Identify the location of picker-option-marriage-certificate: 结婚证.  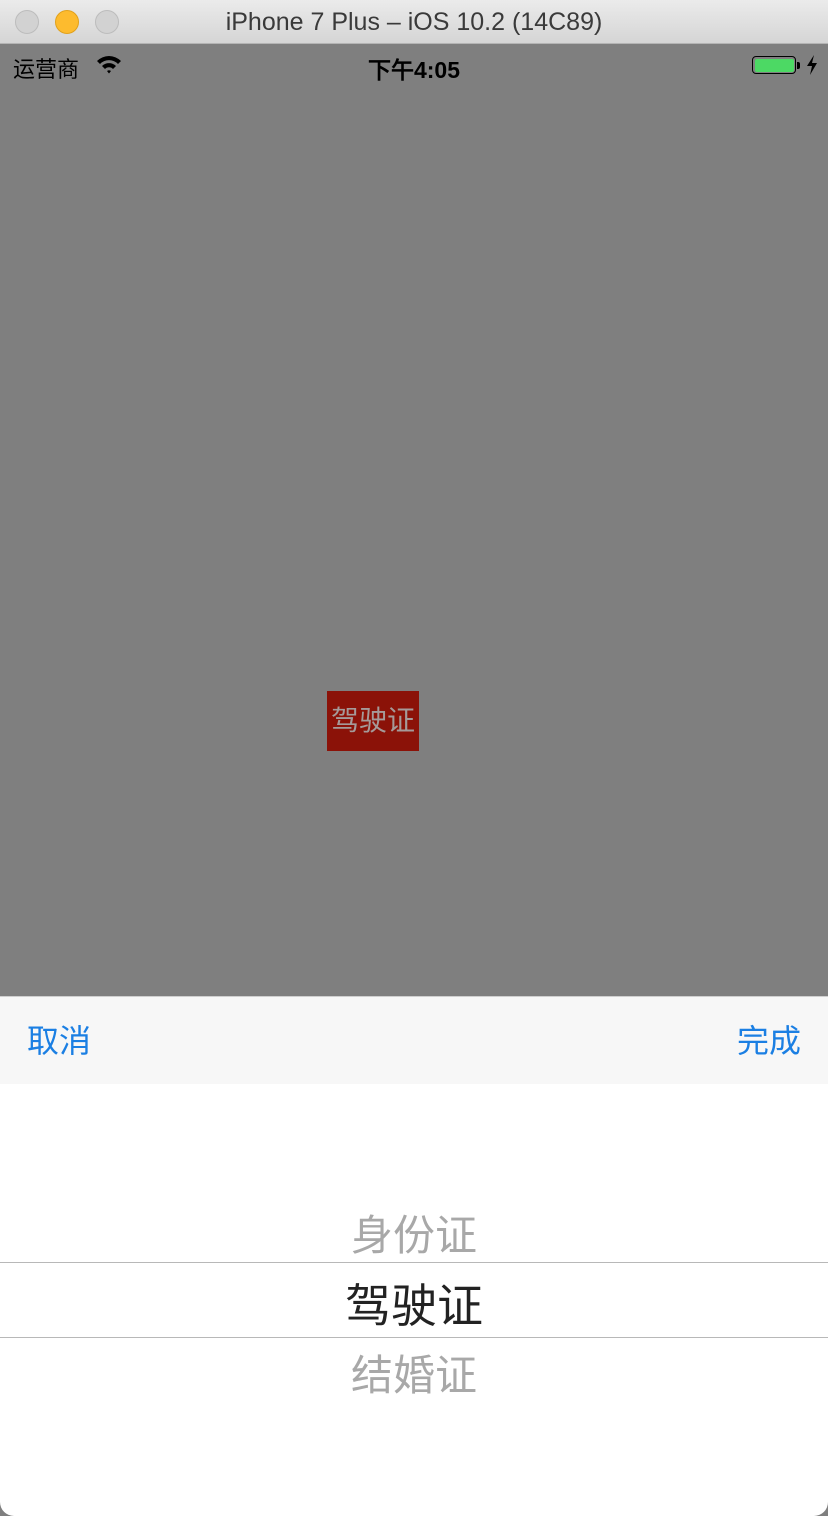
(414, 1372).